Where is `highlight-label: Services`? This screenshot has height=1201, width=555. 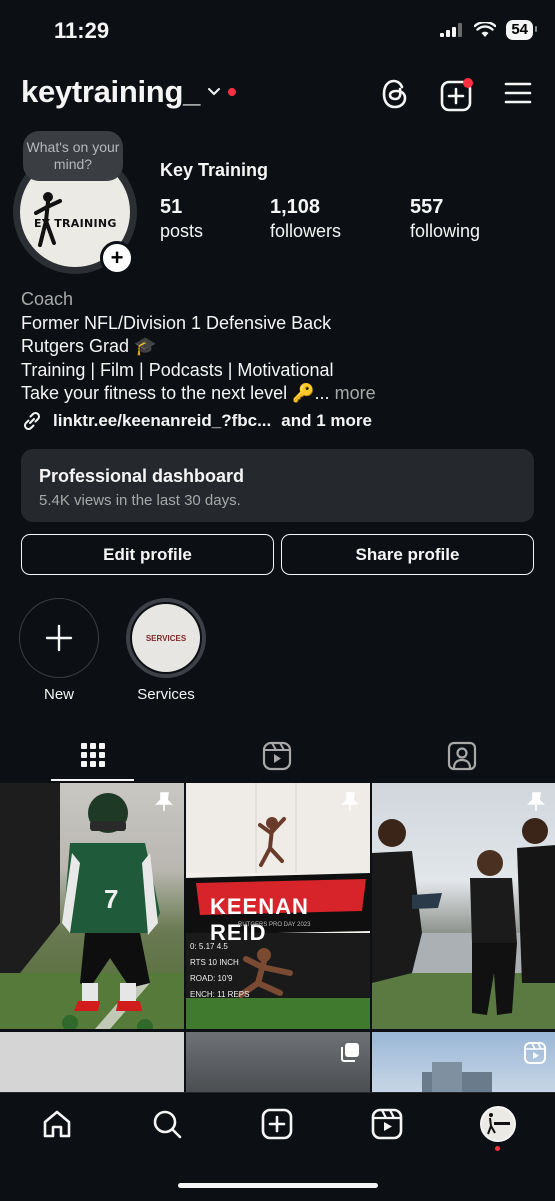 highlight-label: Services is located at coordinates (166, 694).